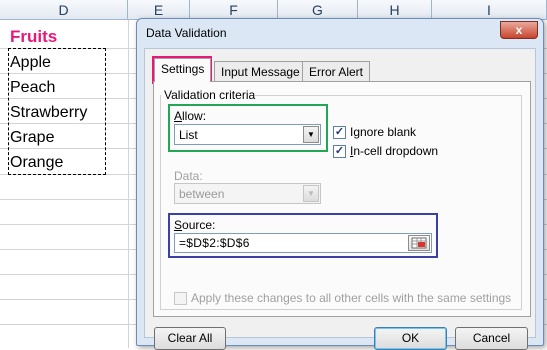  What do you see at coordinates (188, 135) in the screenshot?
I see `allow-select-value: List` at bounding box center [188, 135].